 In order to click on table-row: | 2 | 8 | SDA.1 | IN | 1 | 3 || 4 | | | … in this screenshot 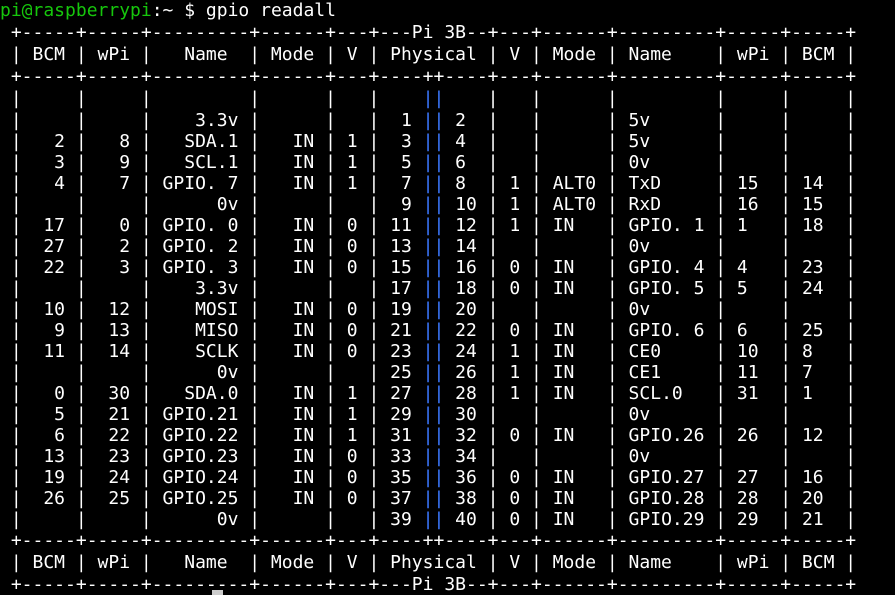, I will do `click(428, 142)`.